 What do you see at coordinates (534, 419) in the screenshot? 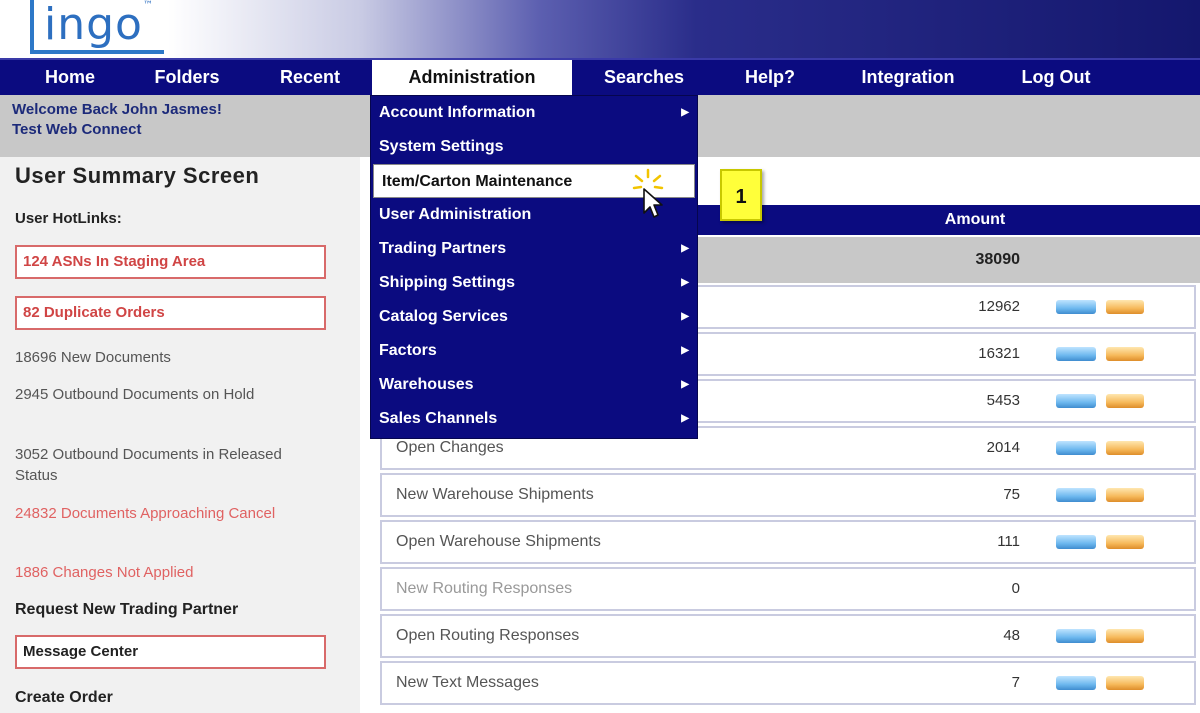
I see `menu-item-sales-channels: Sales Channels ▶` at bounding box center [534, 419].